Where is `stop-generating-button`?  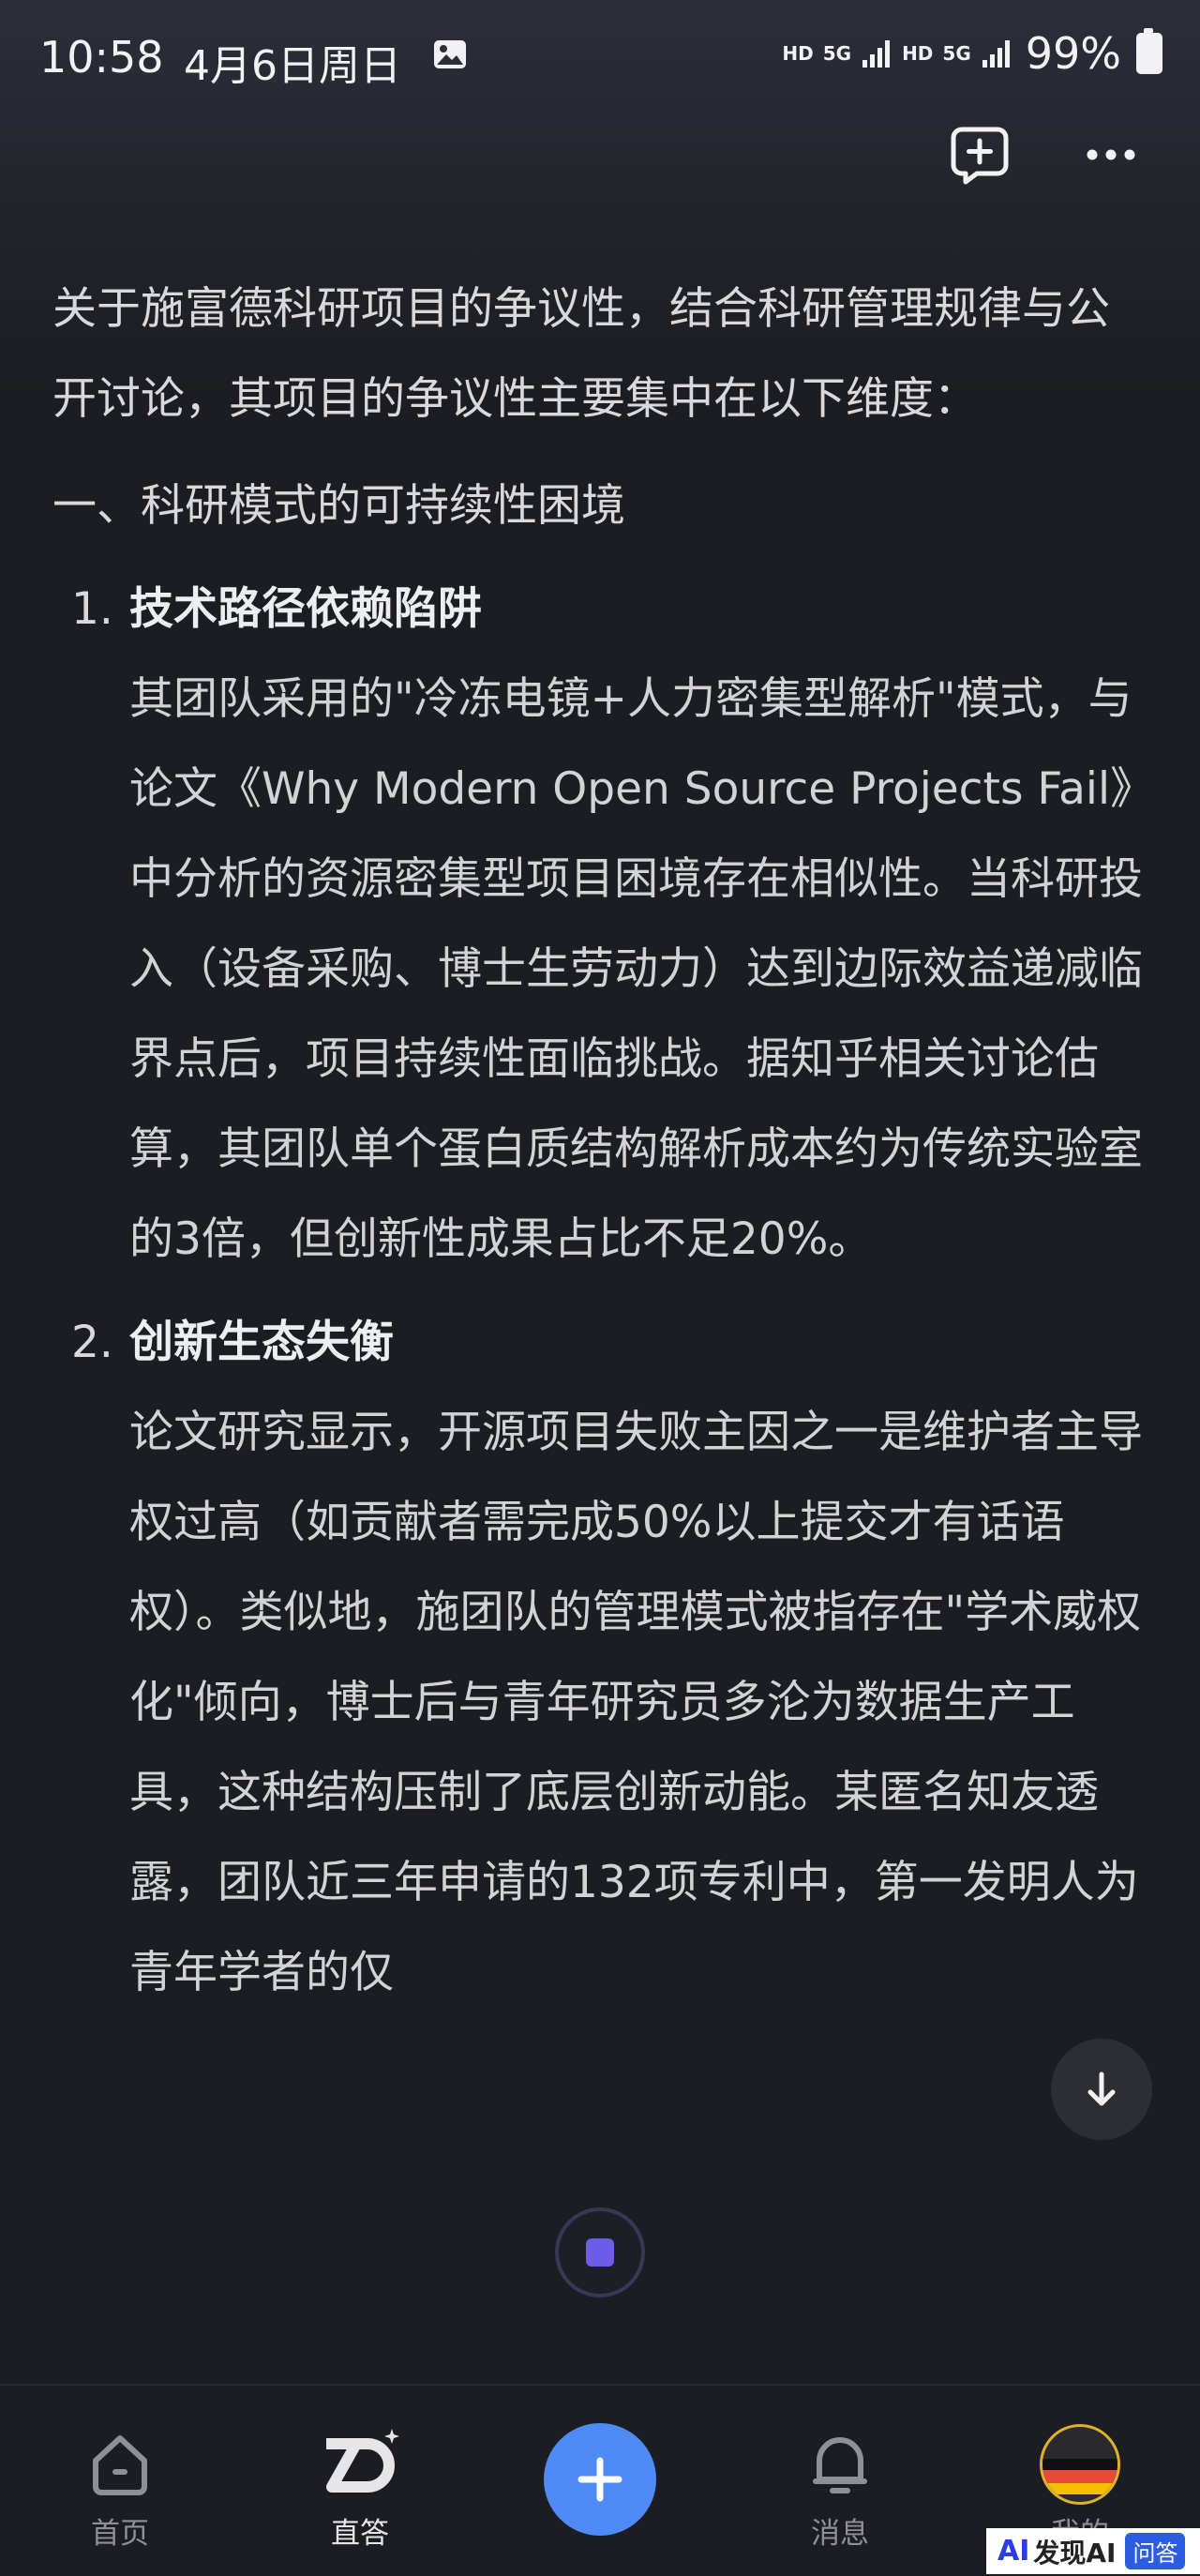
stop-generating-button is located at coordinates (600, 2252).